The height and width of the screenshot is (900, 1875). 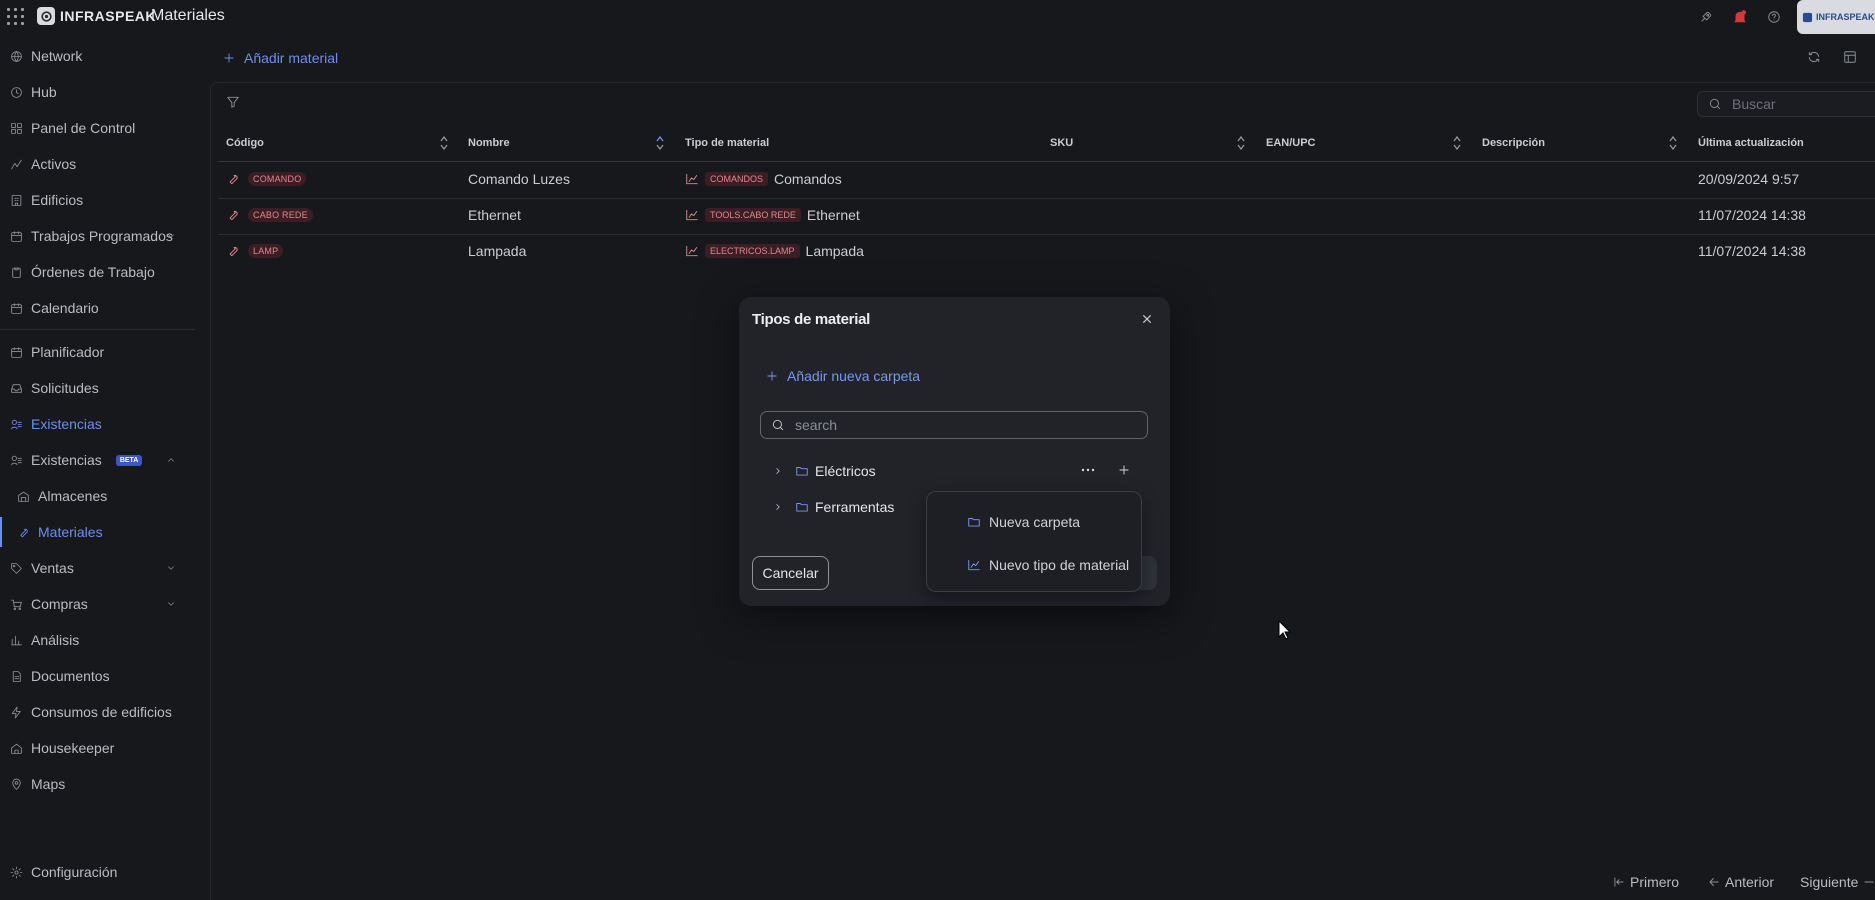 I want to click on sidebar-item-almacenes: Almacenes, so click(x=98, y=496).